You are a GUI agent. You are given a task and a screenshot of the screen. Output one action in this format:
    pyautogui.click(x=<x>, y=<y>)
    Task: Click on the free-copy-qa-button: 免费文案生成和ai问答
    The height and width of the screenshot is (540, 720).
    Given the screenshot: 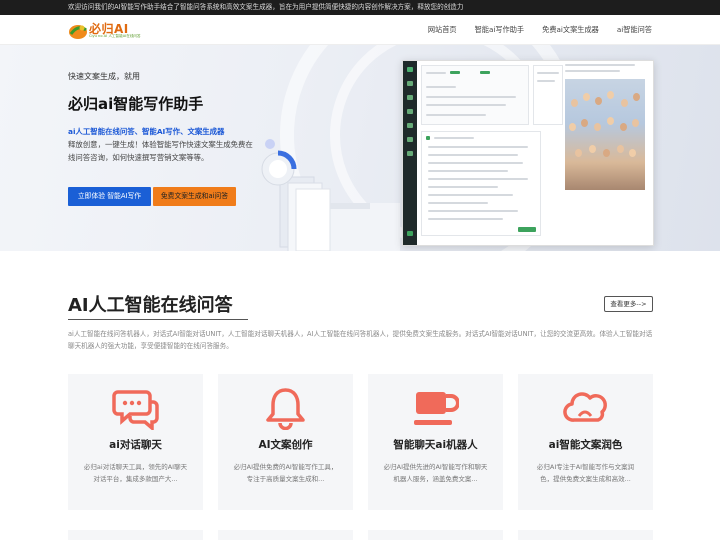 What is the action you would take?
    pyautogui.click(x=194, y=196)
    